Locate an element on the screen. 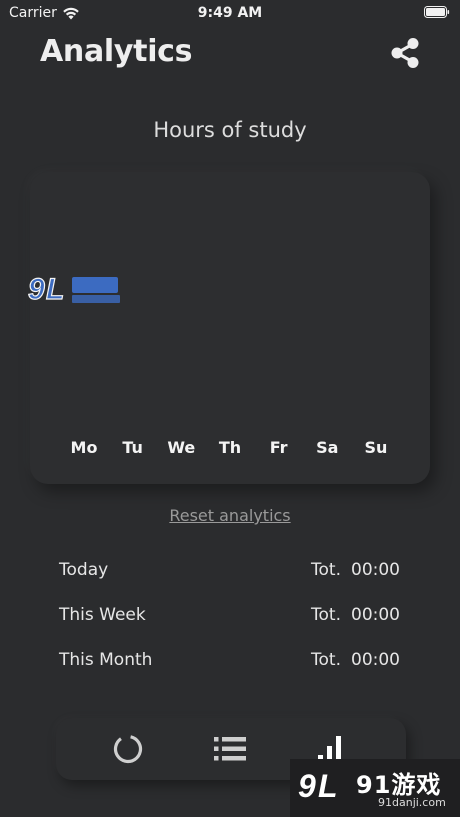 This screenshot has height=817, width=460. share-icon is located at coordinates (405, 53).